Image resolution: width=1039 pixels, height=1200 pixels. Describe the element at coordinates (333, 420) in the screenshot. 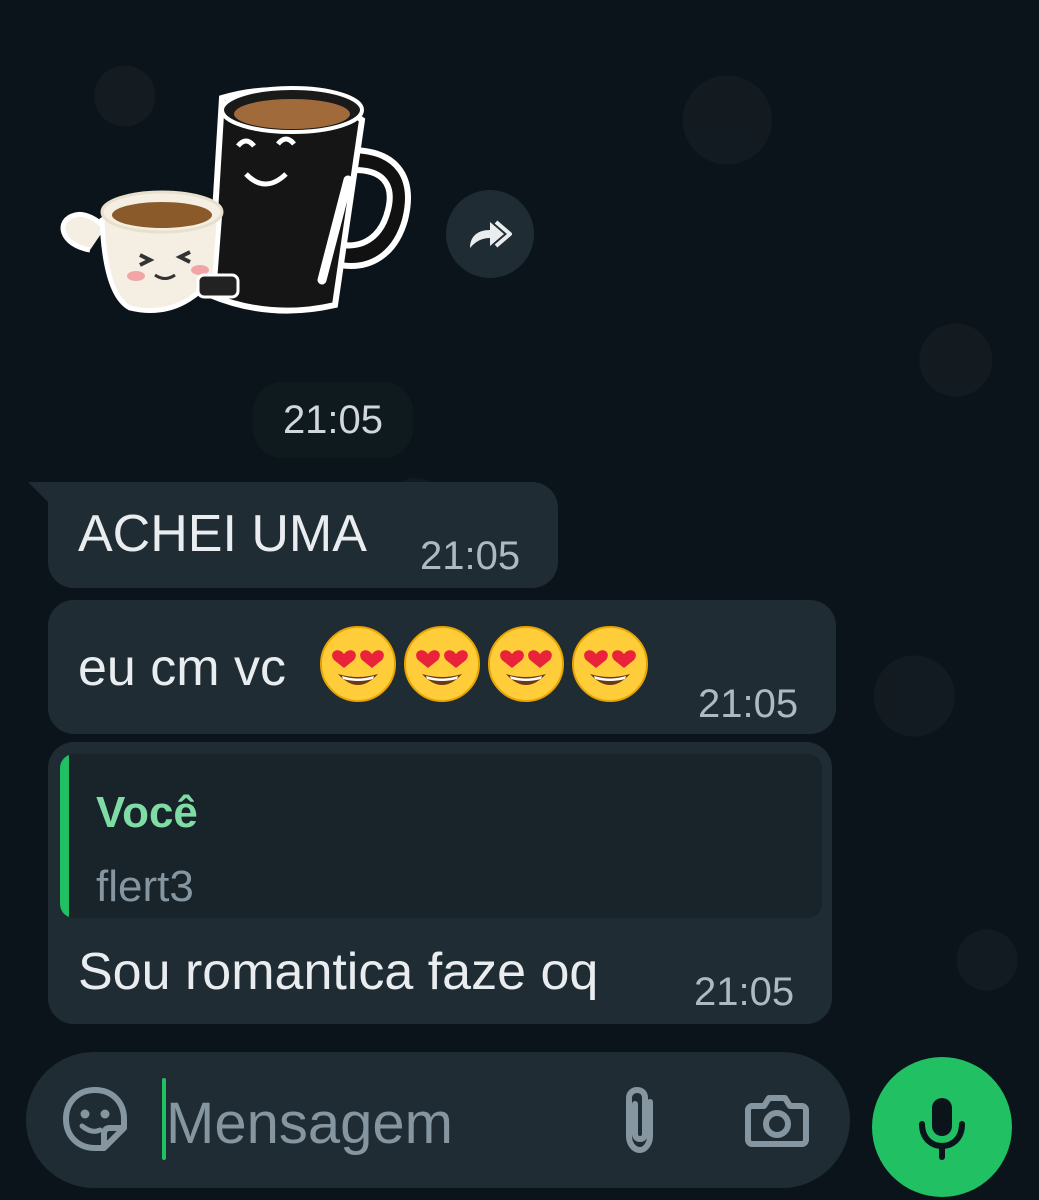

I see `sticker-timestamp: 21:05` at that location.